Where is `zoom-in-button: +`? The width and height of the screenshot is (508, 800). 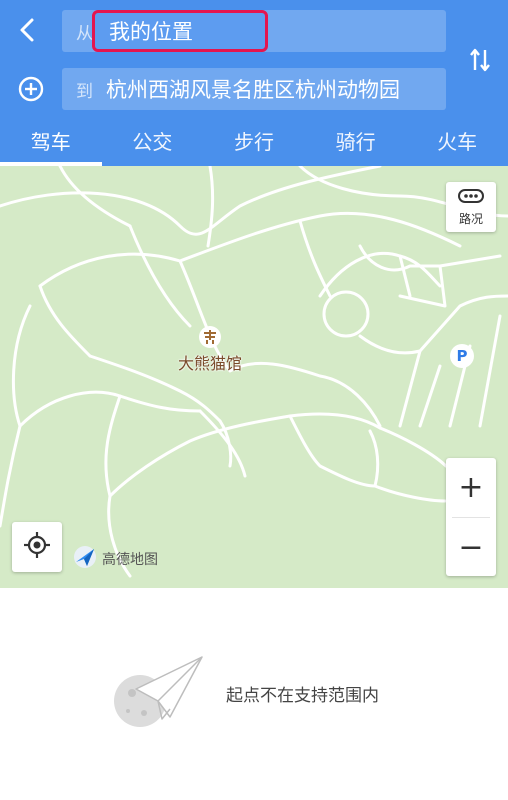 zoom-in-button: + is located at coordinates (471, 487).